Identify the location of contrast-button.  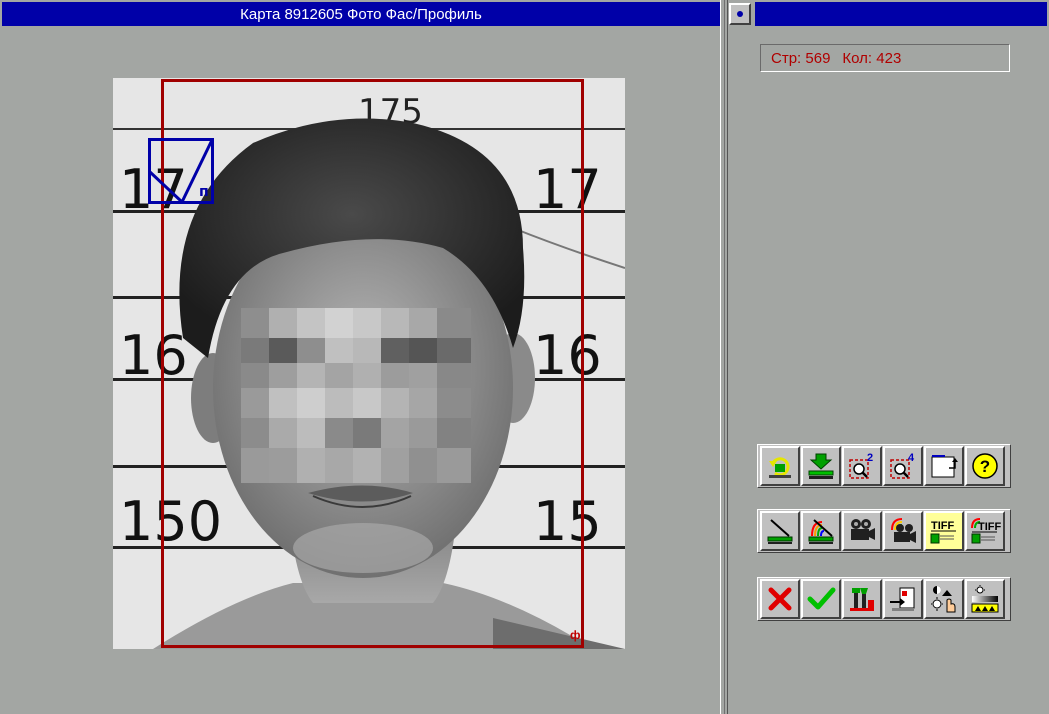
(985, 599).